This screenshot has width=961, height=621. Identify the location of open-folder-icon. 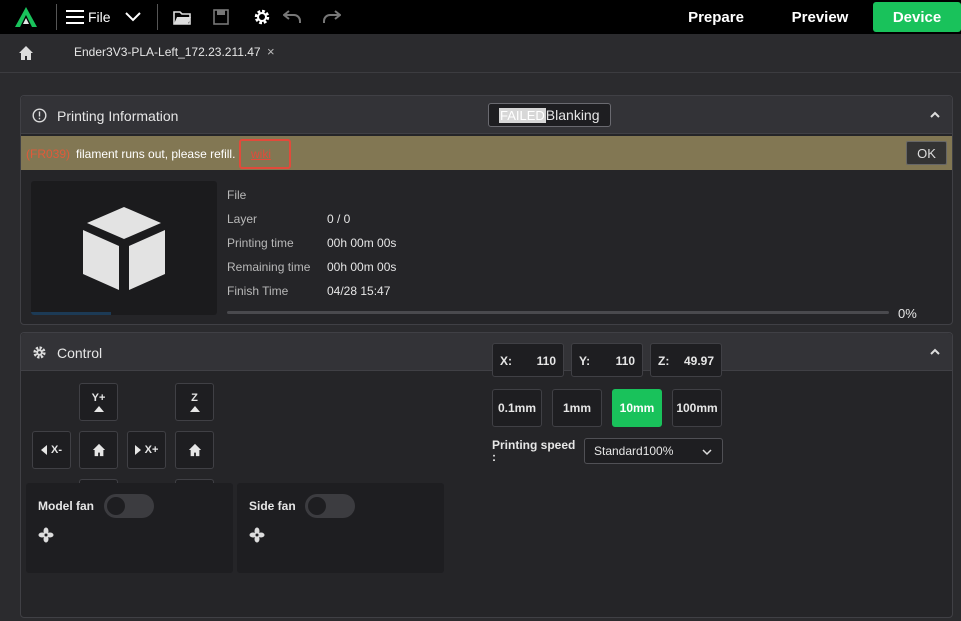
(182, 17).